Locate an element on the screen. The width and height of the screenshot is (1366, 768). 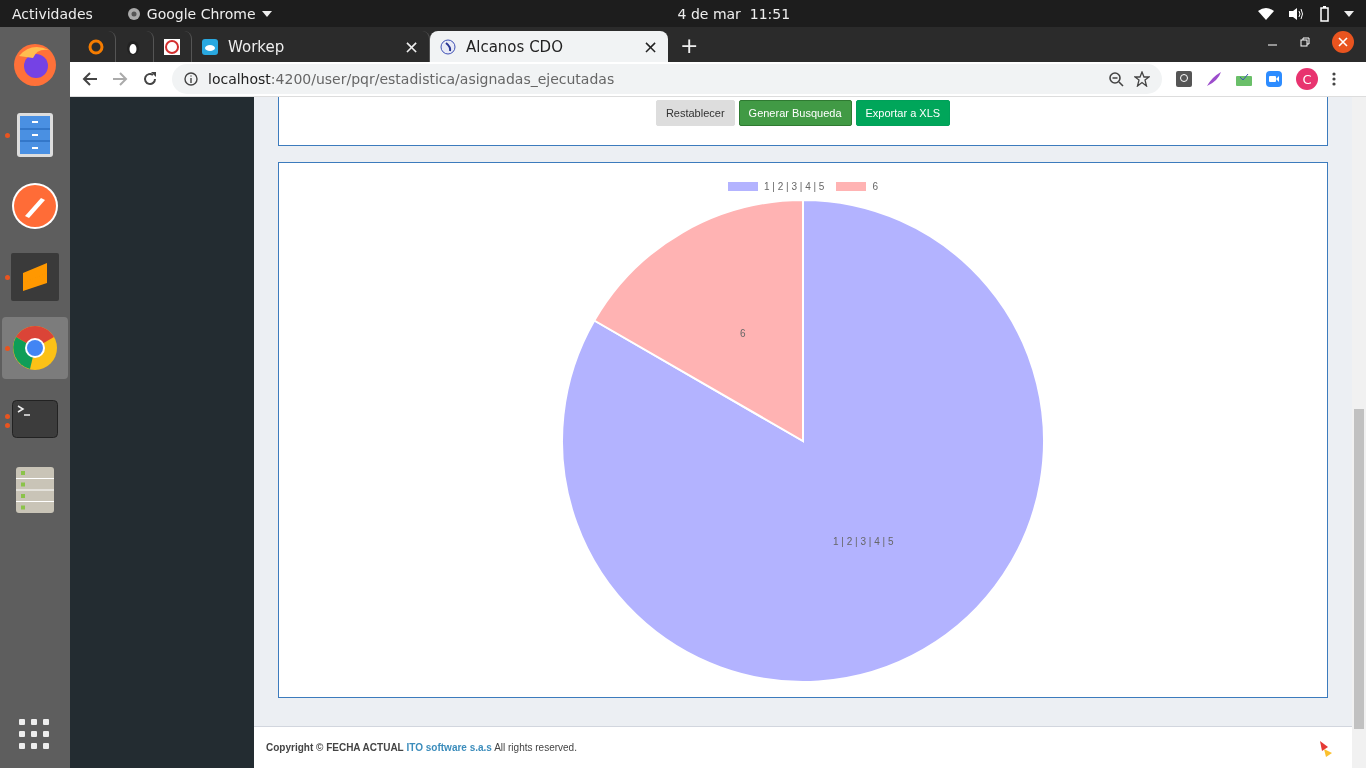
browser-tab: Alcanos CDO × is located at coordinates (549, 46).